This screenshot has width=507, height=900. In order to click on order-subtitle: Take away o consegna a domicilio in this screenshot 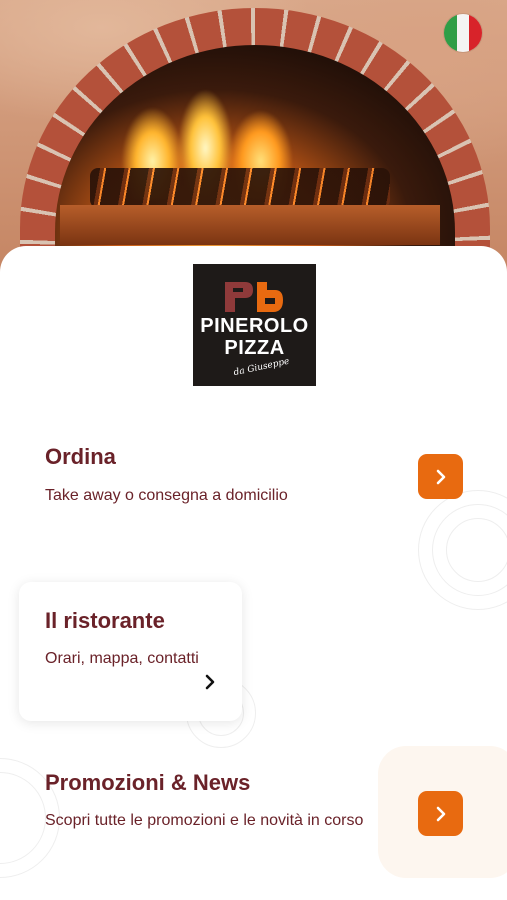, I will do `click(166, 495)`.